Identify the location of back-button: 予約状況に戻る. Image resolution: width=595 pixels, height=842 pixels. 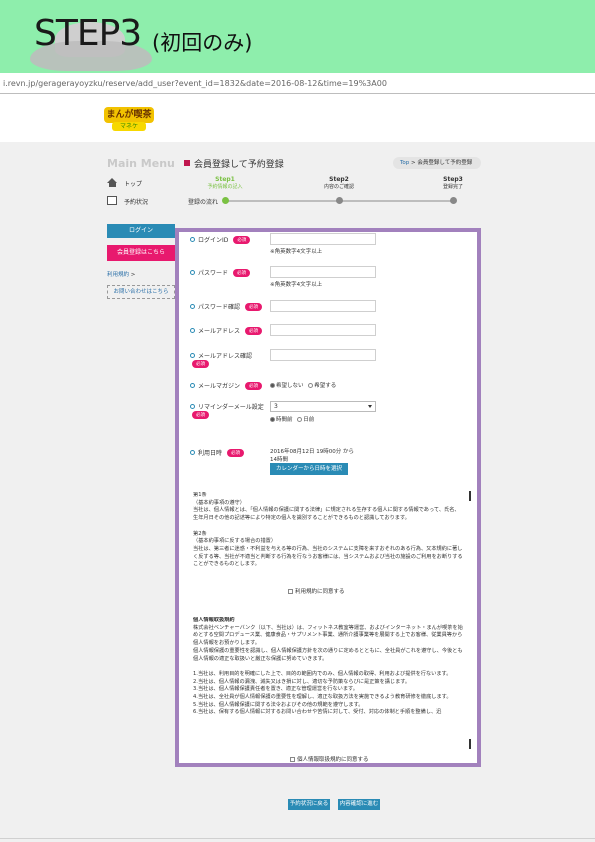
(309, 804).